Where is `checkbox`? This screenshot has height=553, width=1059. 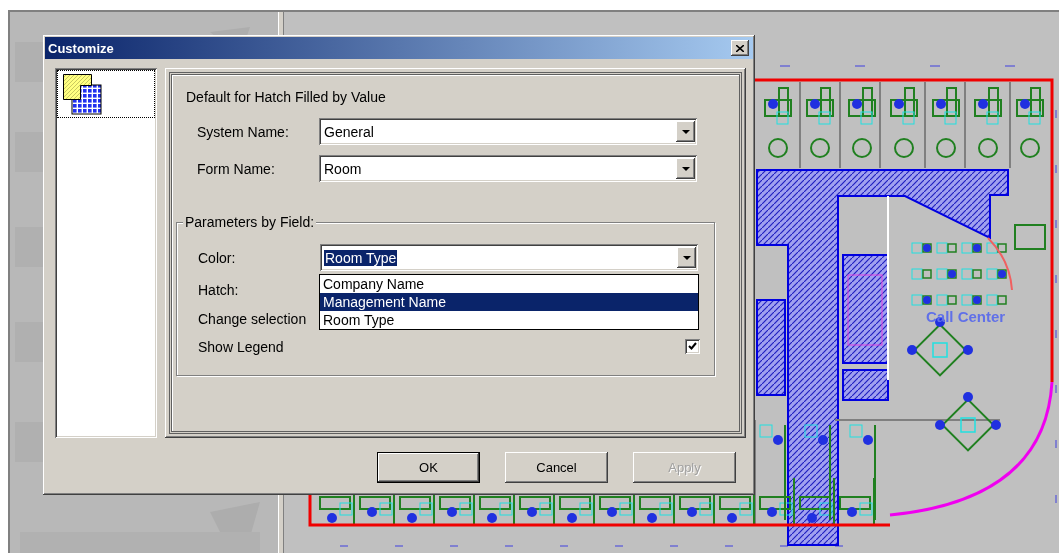 checkbox is located at coordinates (692, 346).